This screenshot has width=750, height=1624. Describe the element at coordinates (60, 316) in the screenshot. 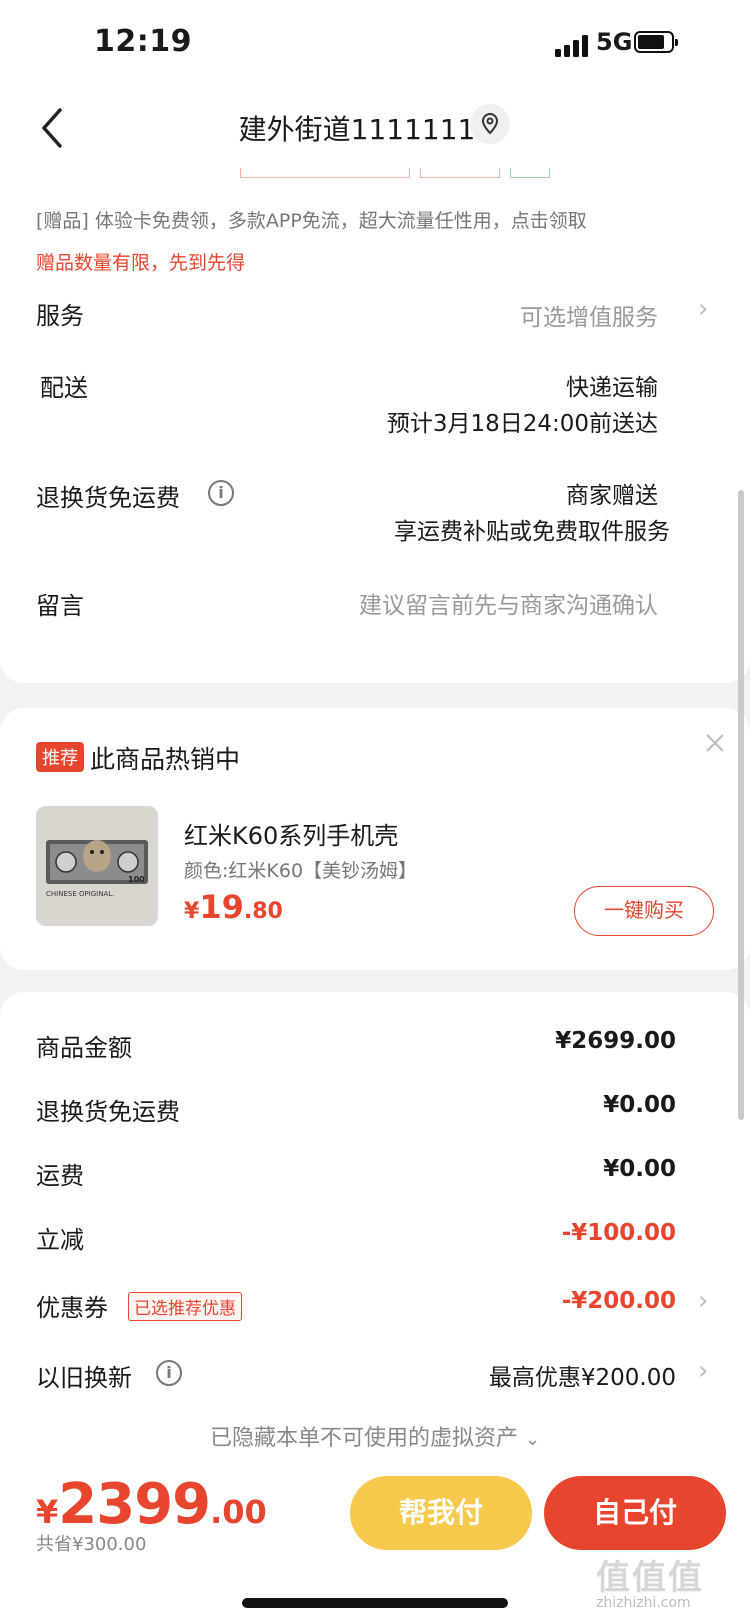

I see `service-label: 服务` at that location.